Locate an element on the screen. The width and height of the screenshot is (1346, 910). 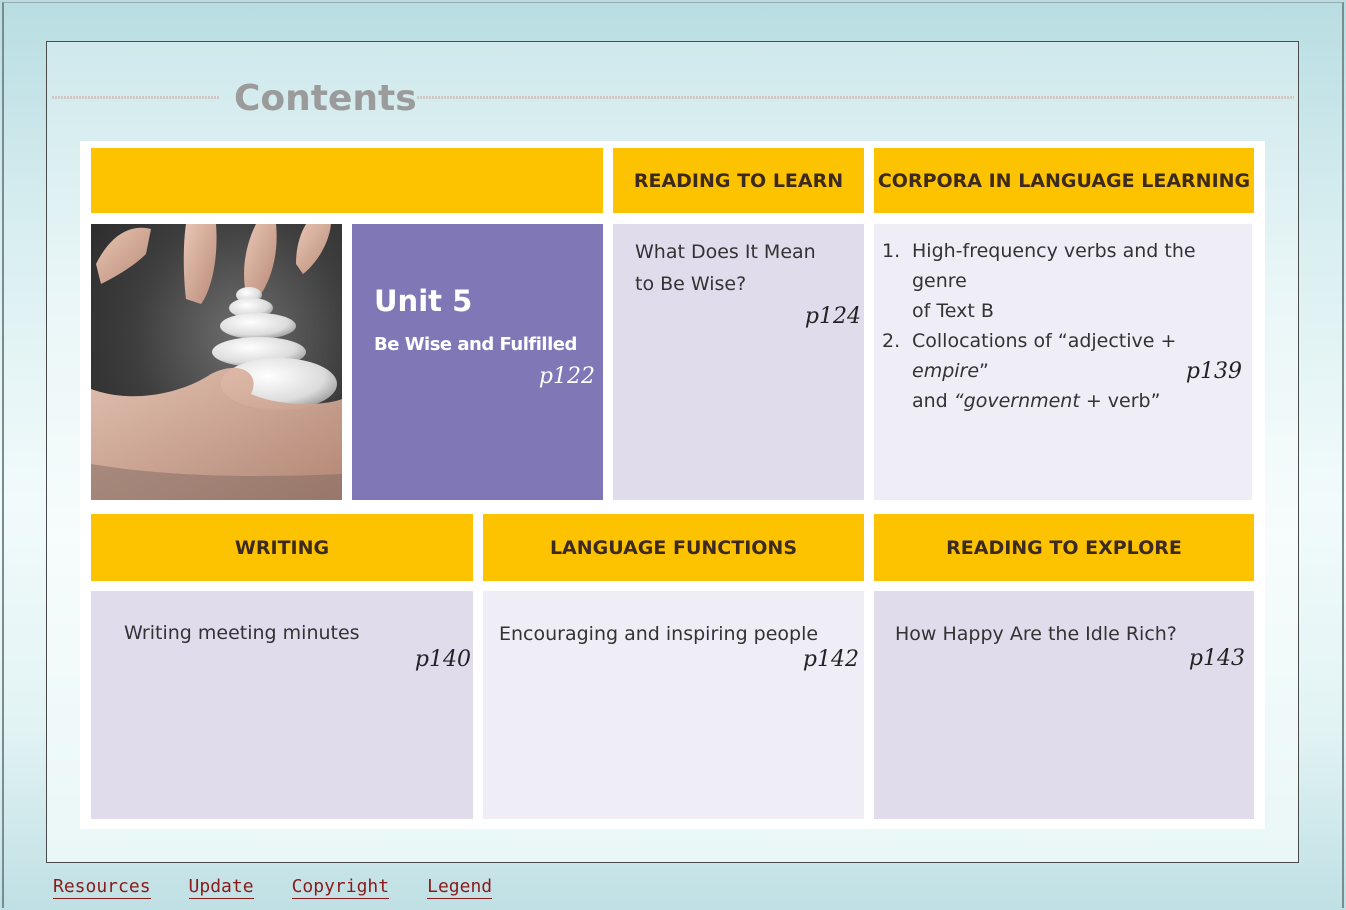
page-title: Contents is located at coordinates (325, 98).